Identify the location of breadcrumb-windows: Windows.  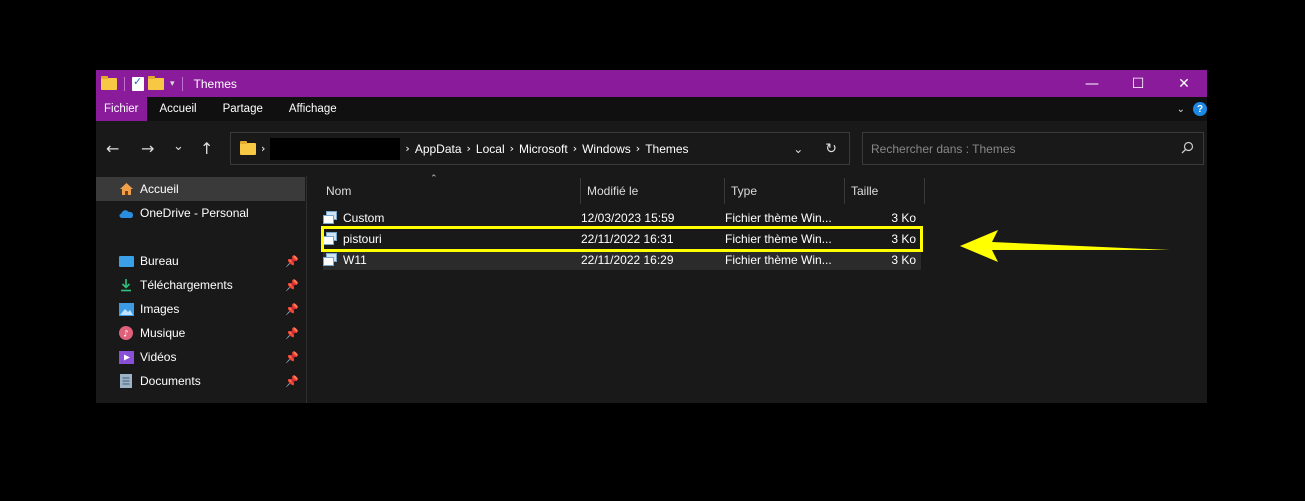
(606, 149).